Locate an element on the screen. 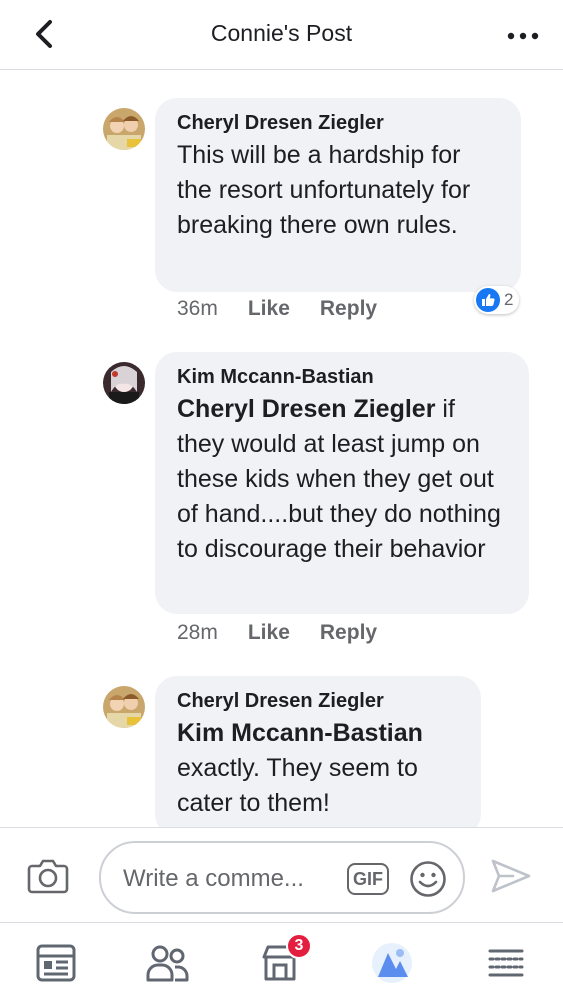 The image size is (563, 1000). mention-link: Cheryl Dresen Ziegler is located at coordinates (306, 409).